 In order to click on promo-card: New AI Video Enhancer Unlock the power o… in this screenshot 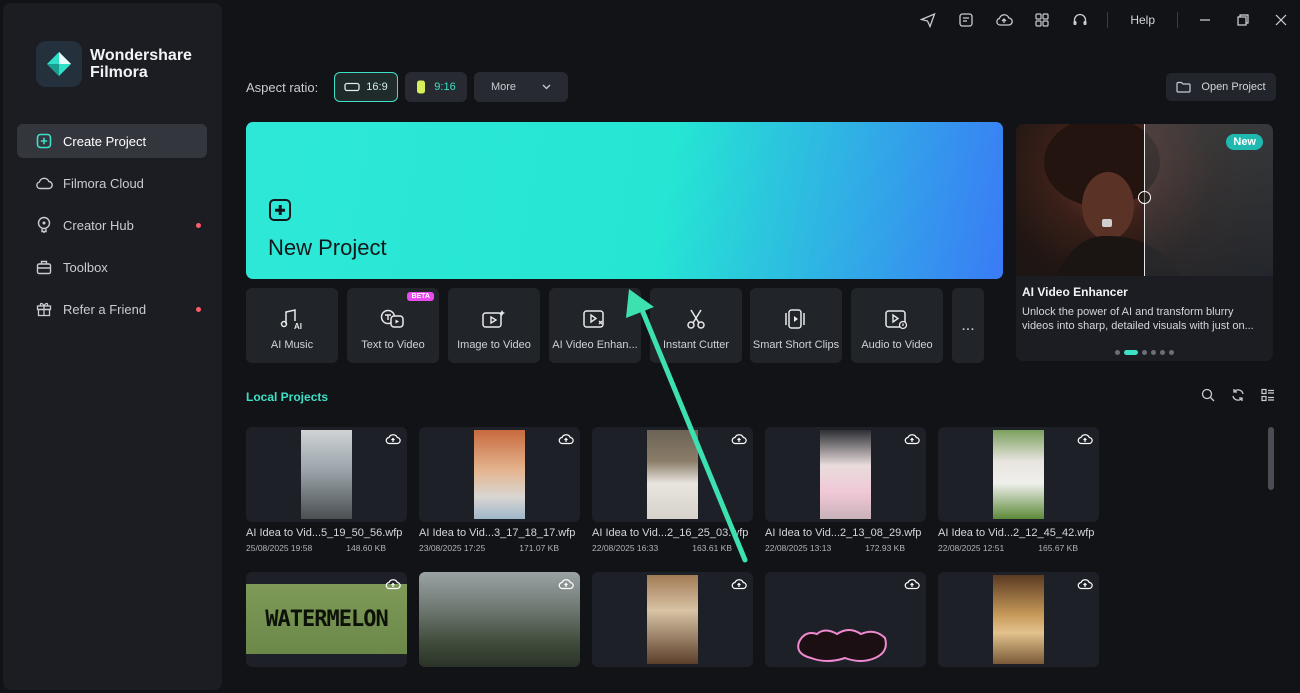, I will do `click(1144, 242)`.